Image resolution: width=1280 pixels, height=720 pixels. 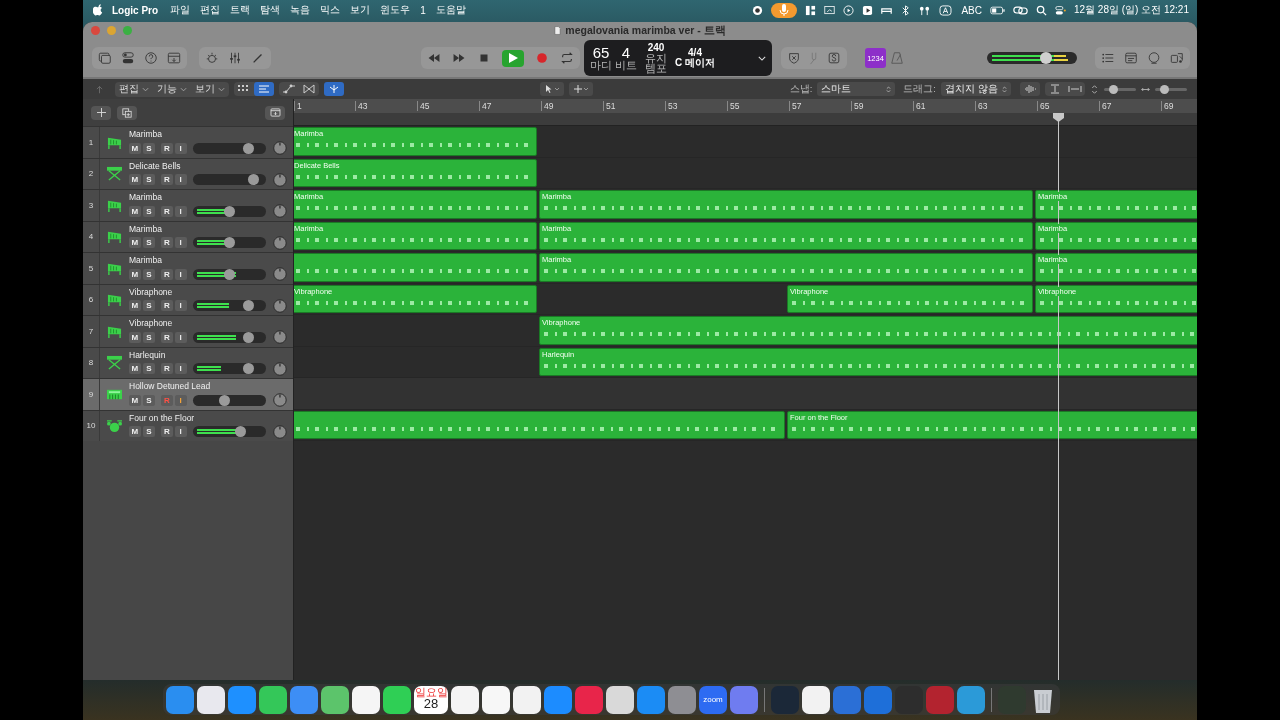 I want to click on menu-item: 믹스, so click(x=330, y=10).